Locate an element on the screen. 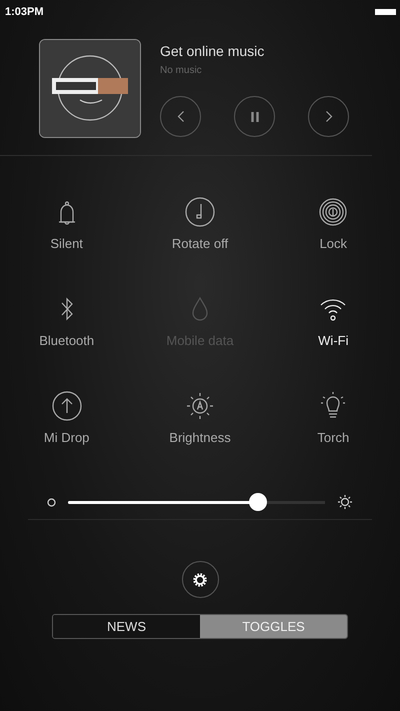  toggle-button: Rotate off is located at coordinates (200, 223).